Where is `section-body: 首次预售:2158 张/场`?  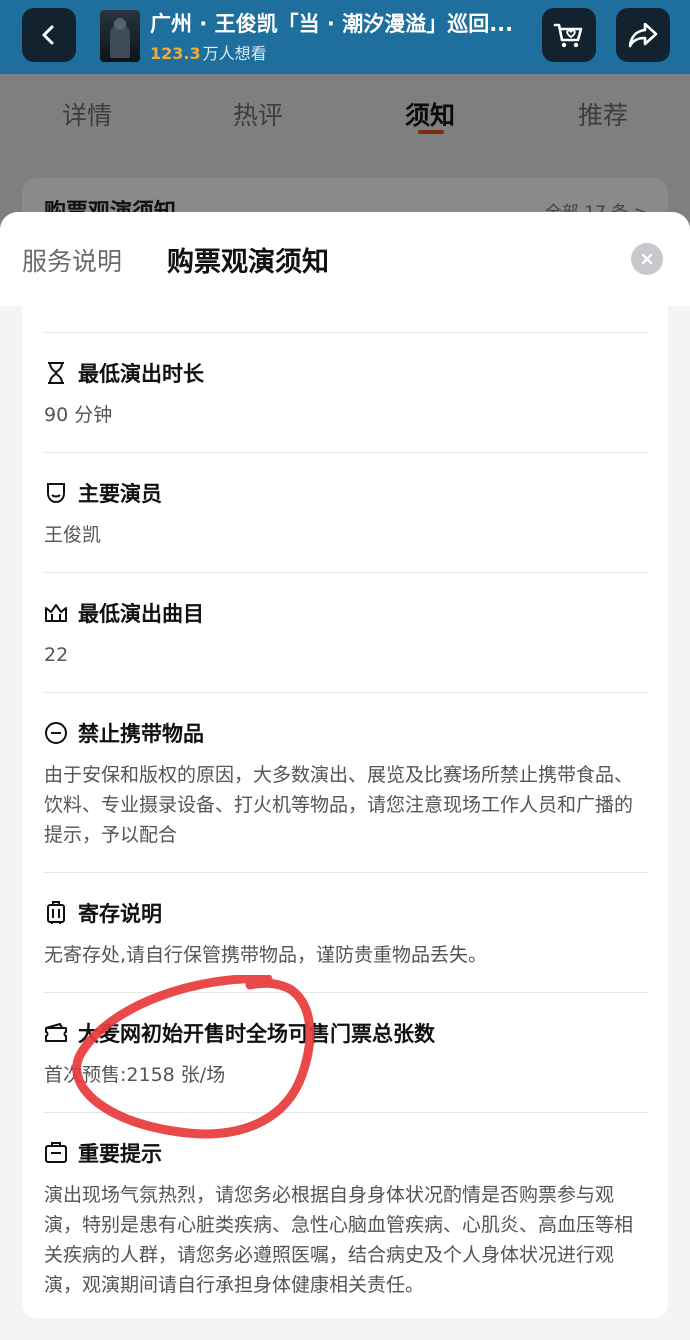
section-body: 首次预售:2158 张/场 is located at coordinates (135, 1075).